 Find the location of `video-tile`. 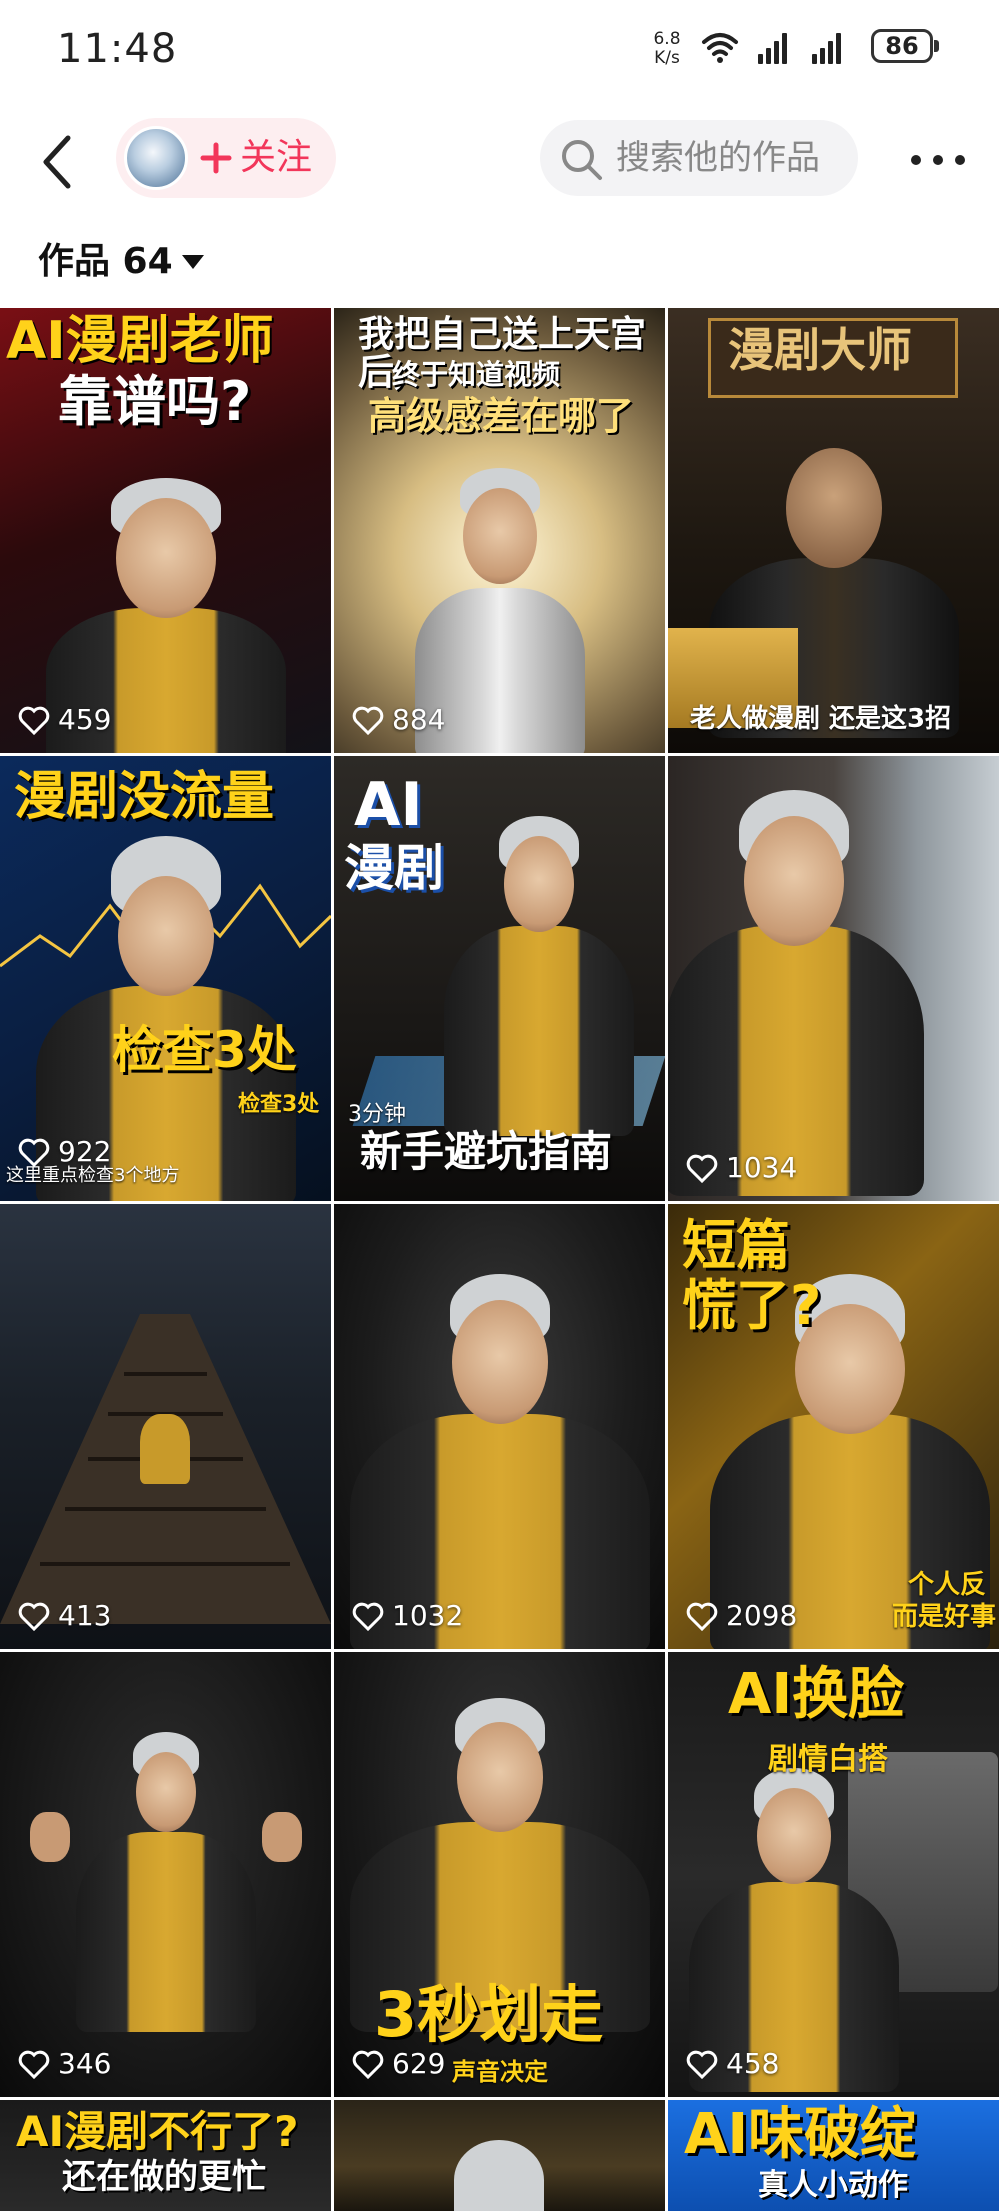

video-tile is located at coordinates (499, 2155).